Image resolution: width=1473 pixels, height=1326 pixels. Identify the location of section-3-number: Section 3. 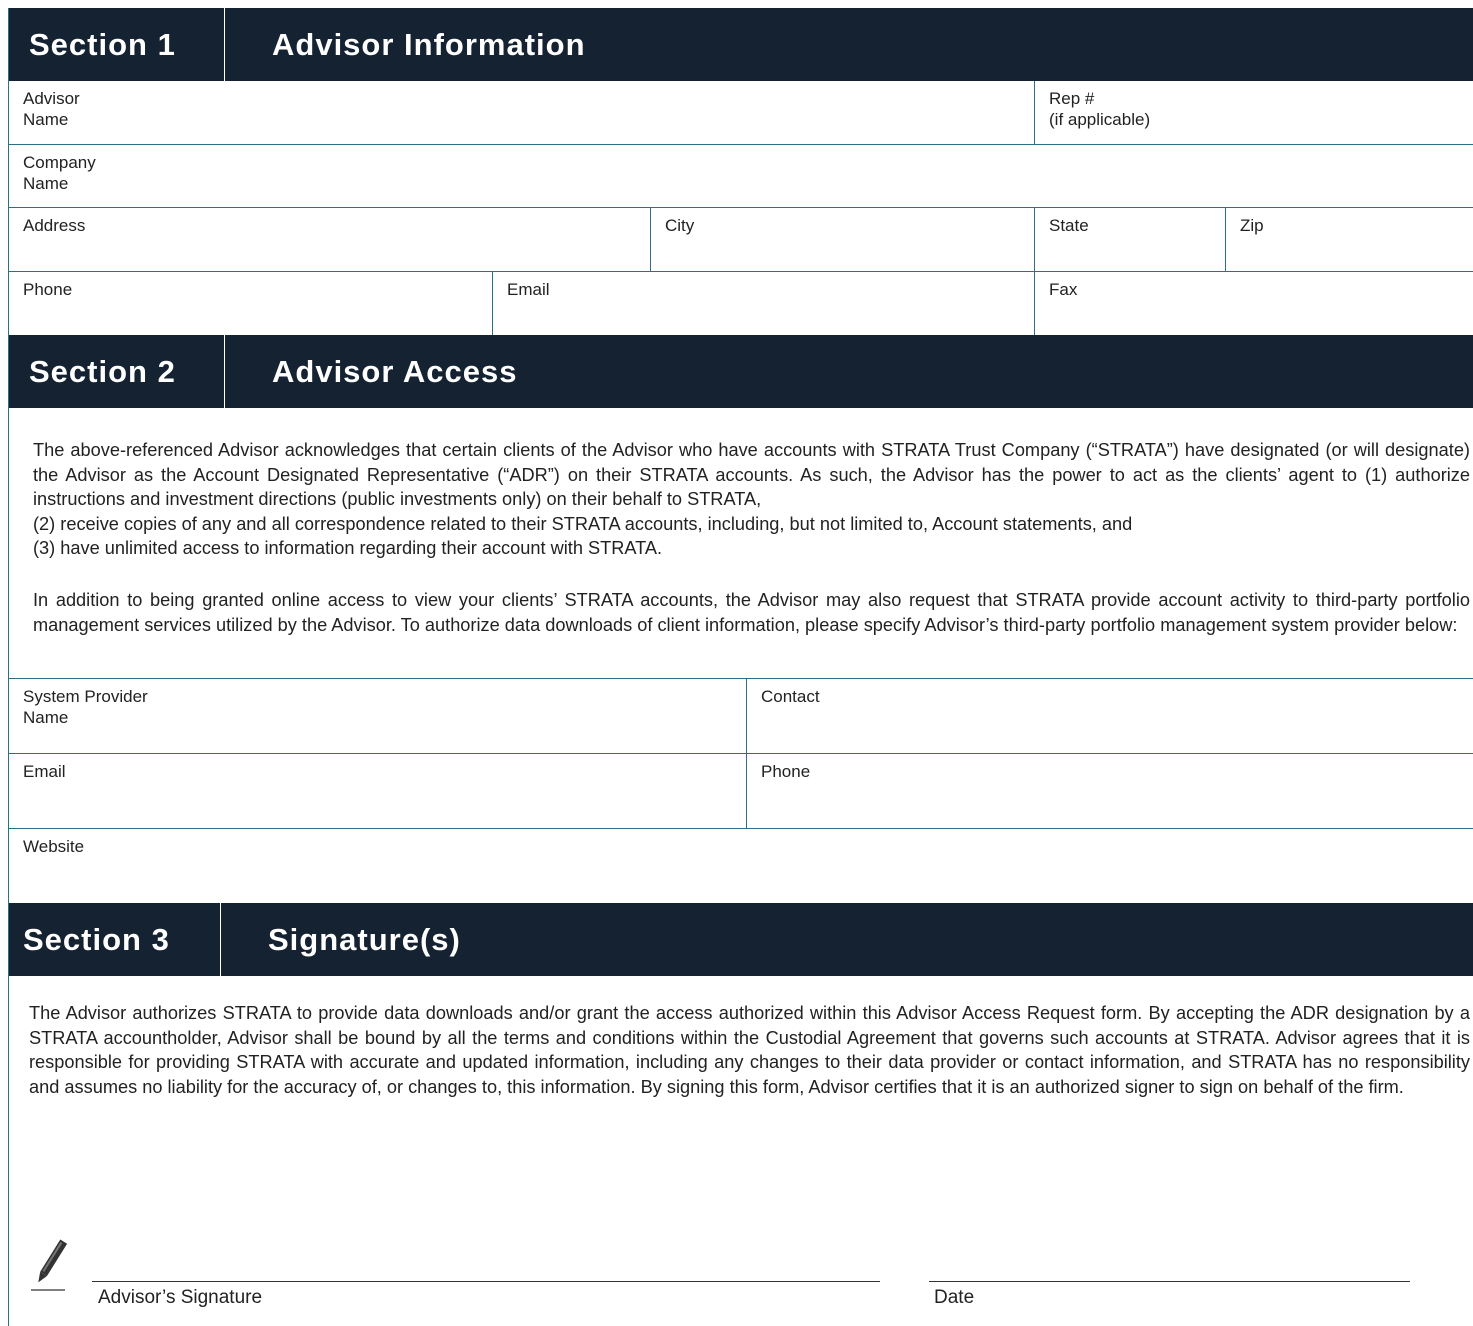
(115, 939).